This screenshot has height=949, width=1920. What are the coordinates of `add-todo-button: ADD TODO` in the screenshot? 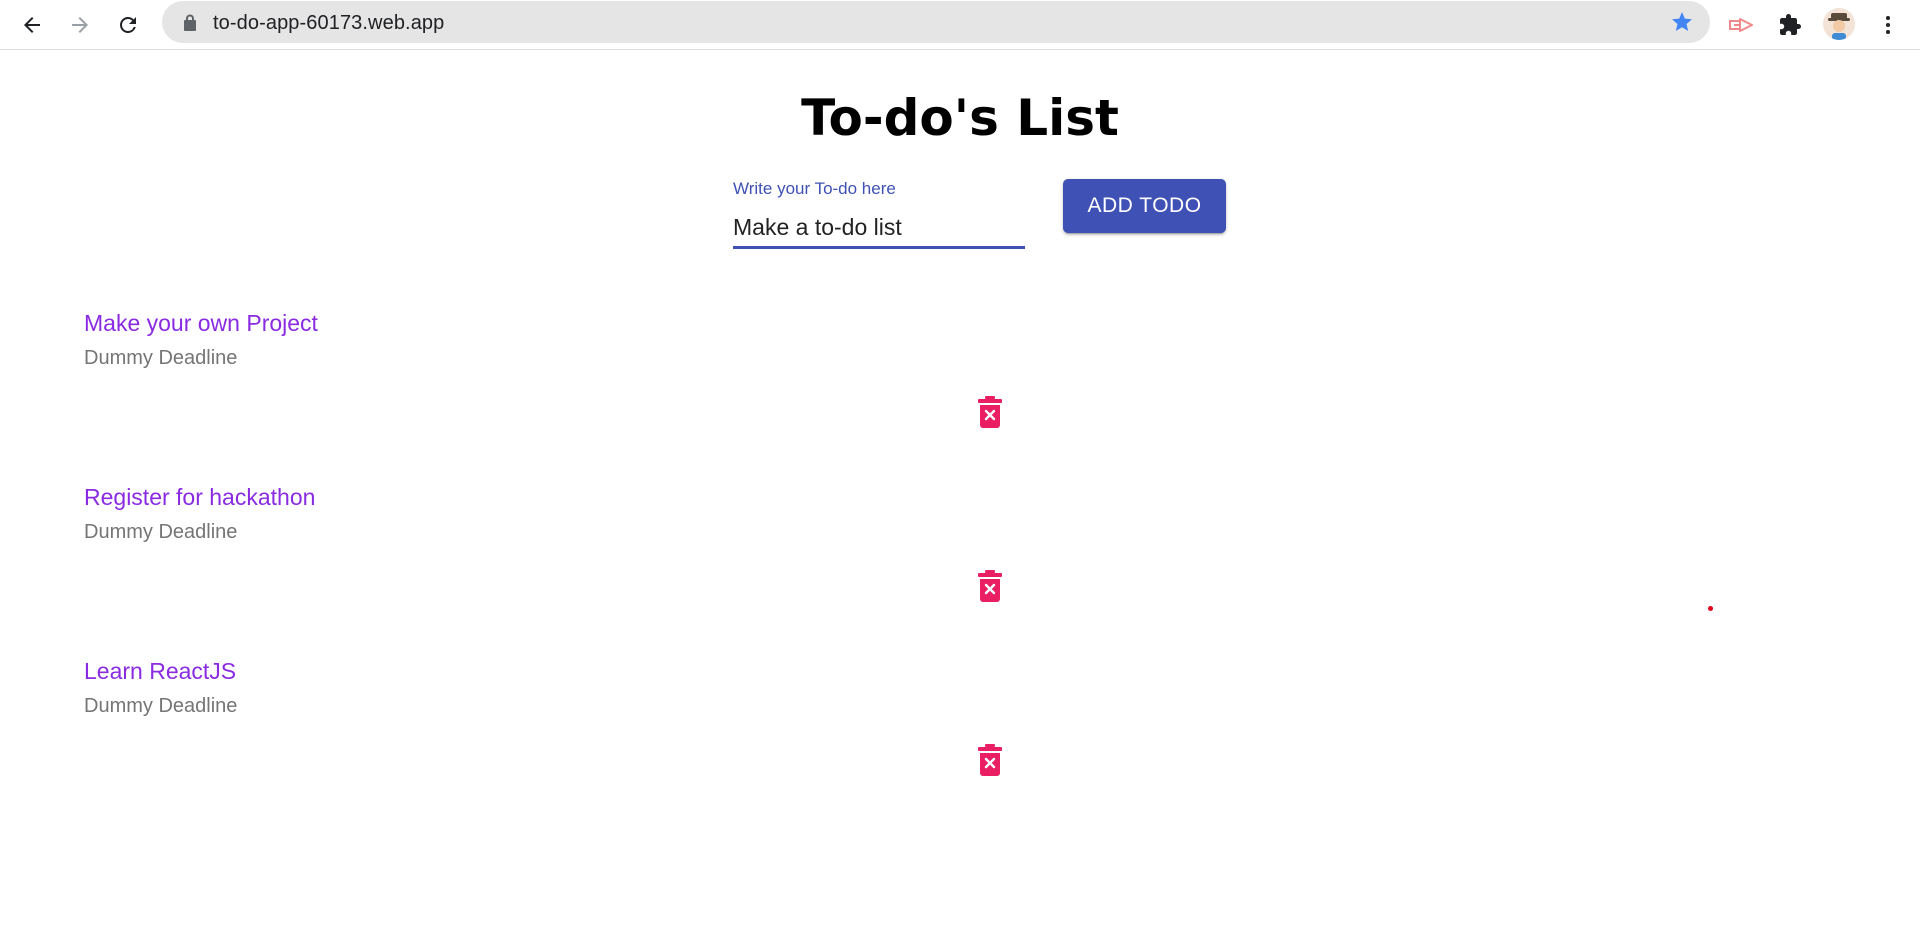 It's located at (1144, 206).